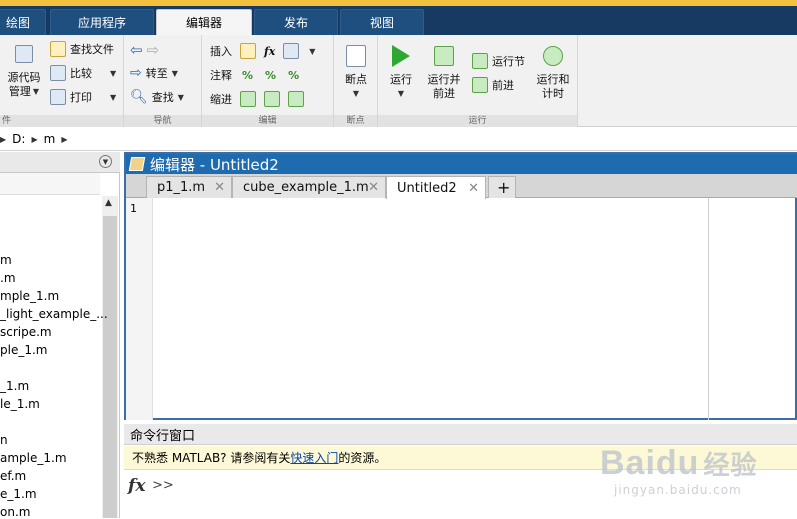 The image size is (797, 519). I want to click on percent-icon: %, so click(247, 75).